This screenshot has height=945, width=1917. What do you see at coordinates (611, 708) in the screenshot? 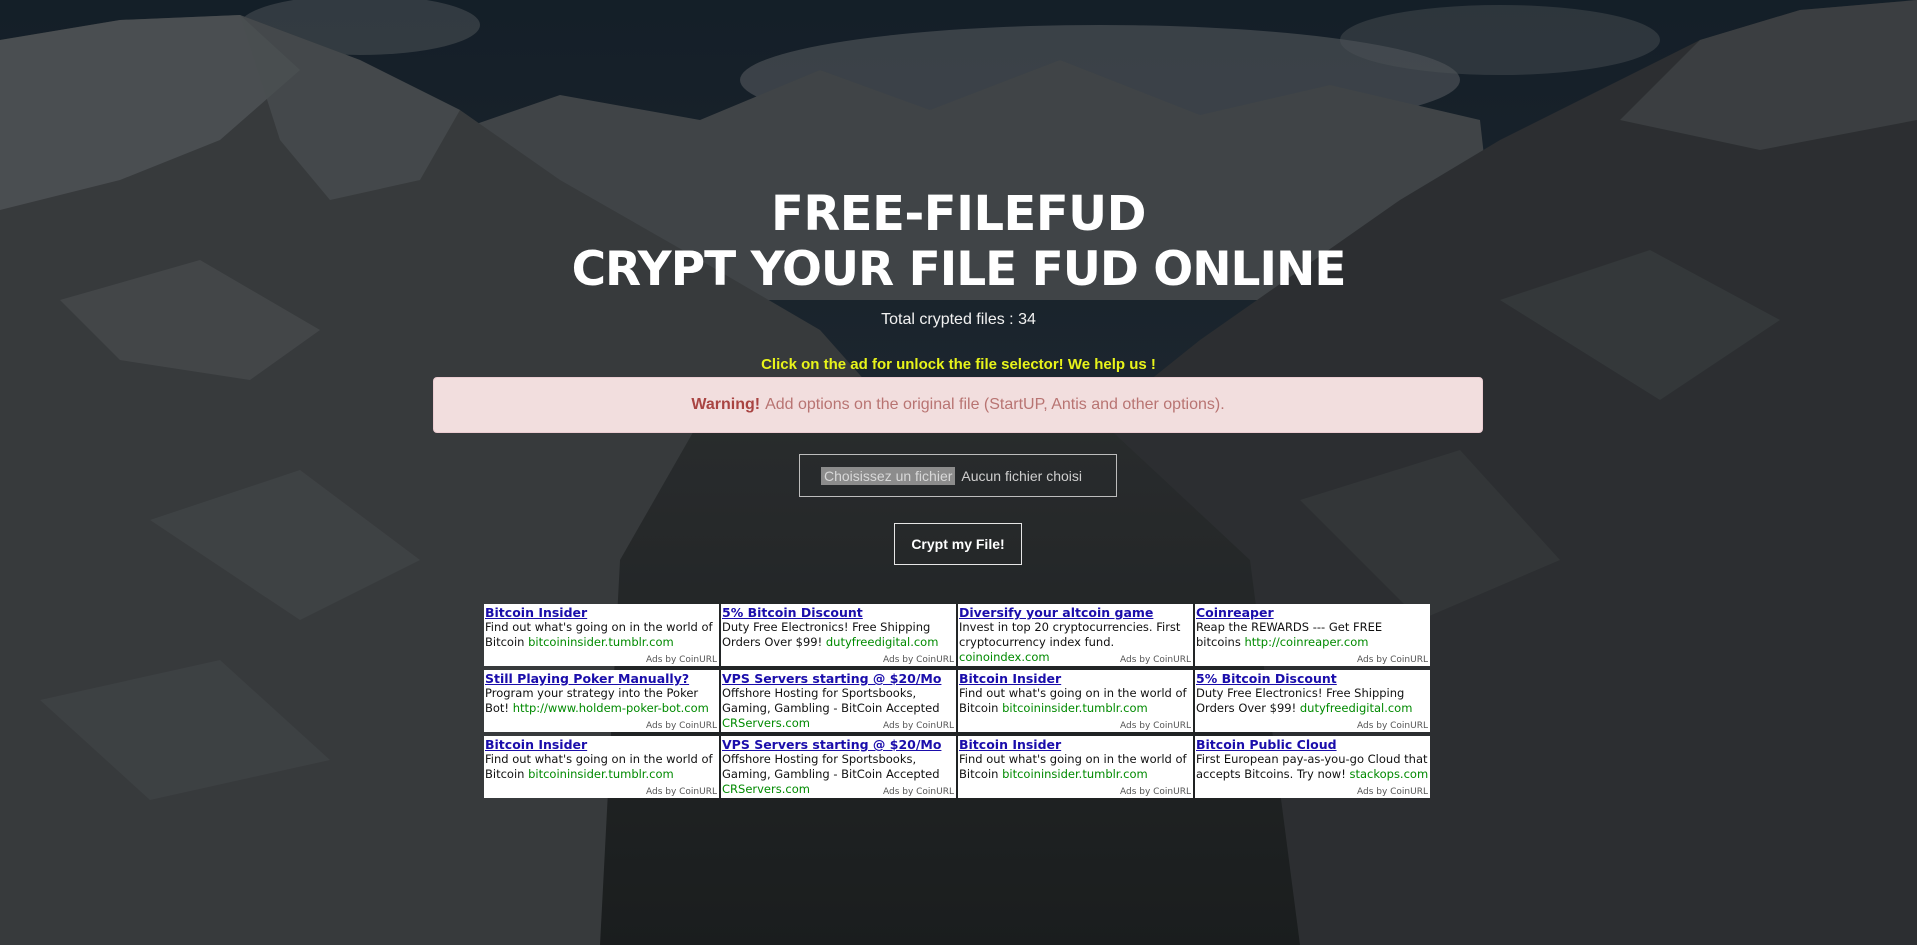
I see `ad-url: http://www.holdem-poker-bot.com` at bounding box center [611, 708].